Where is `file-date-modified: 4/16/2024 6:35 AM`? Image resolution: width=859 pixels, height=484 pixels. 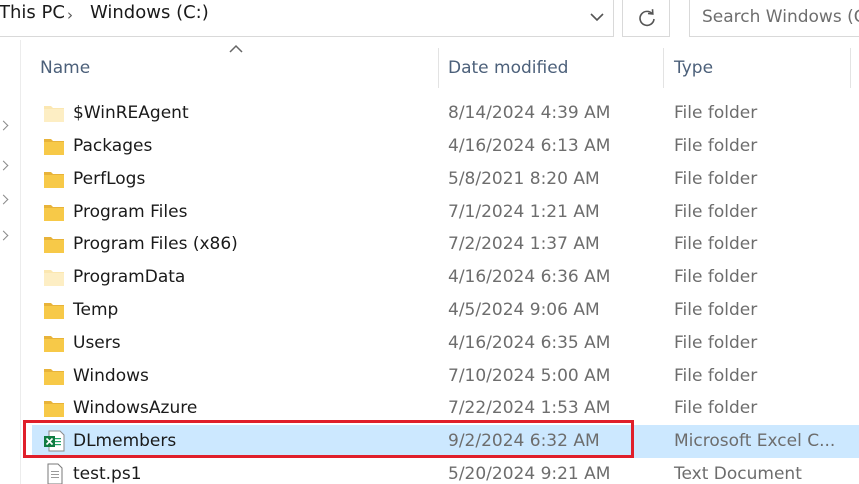
file-date-modified: 4/16/2024 6:35 AM is located at coordinates (529, 343).